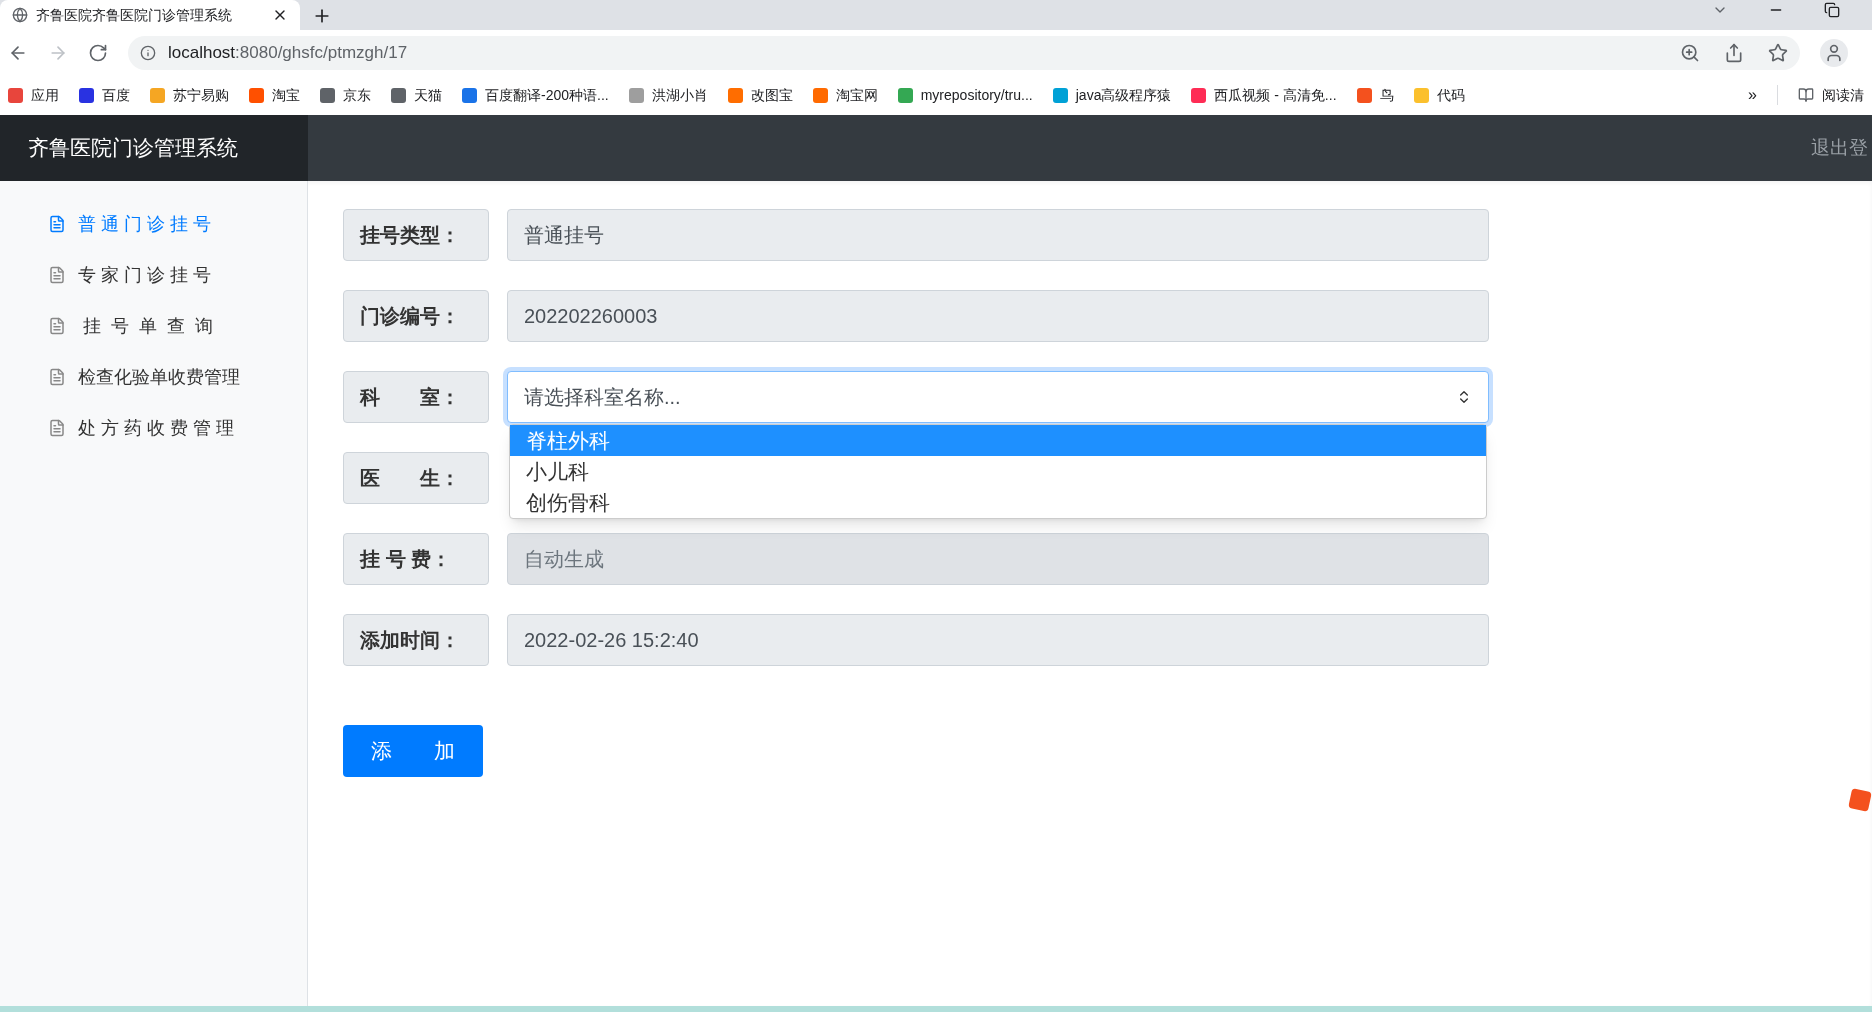  I want to click on logout-link: 退出登, so click(1839, 148).